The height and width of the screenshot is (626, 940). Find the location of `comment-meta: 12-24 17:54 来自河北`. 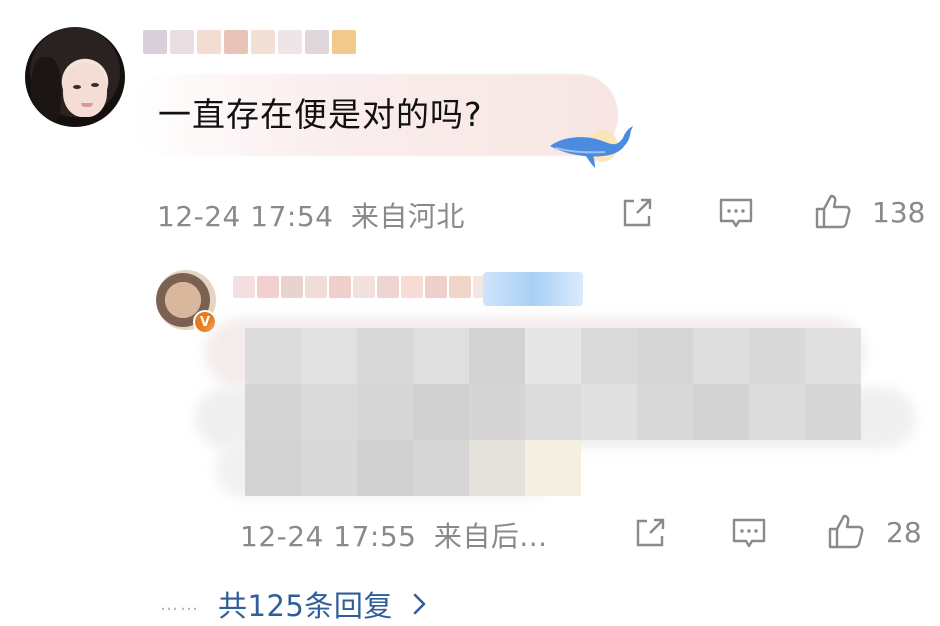

comment-meta: 12-24 17:54 来自河北 is located at coordinates (311, 215).